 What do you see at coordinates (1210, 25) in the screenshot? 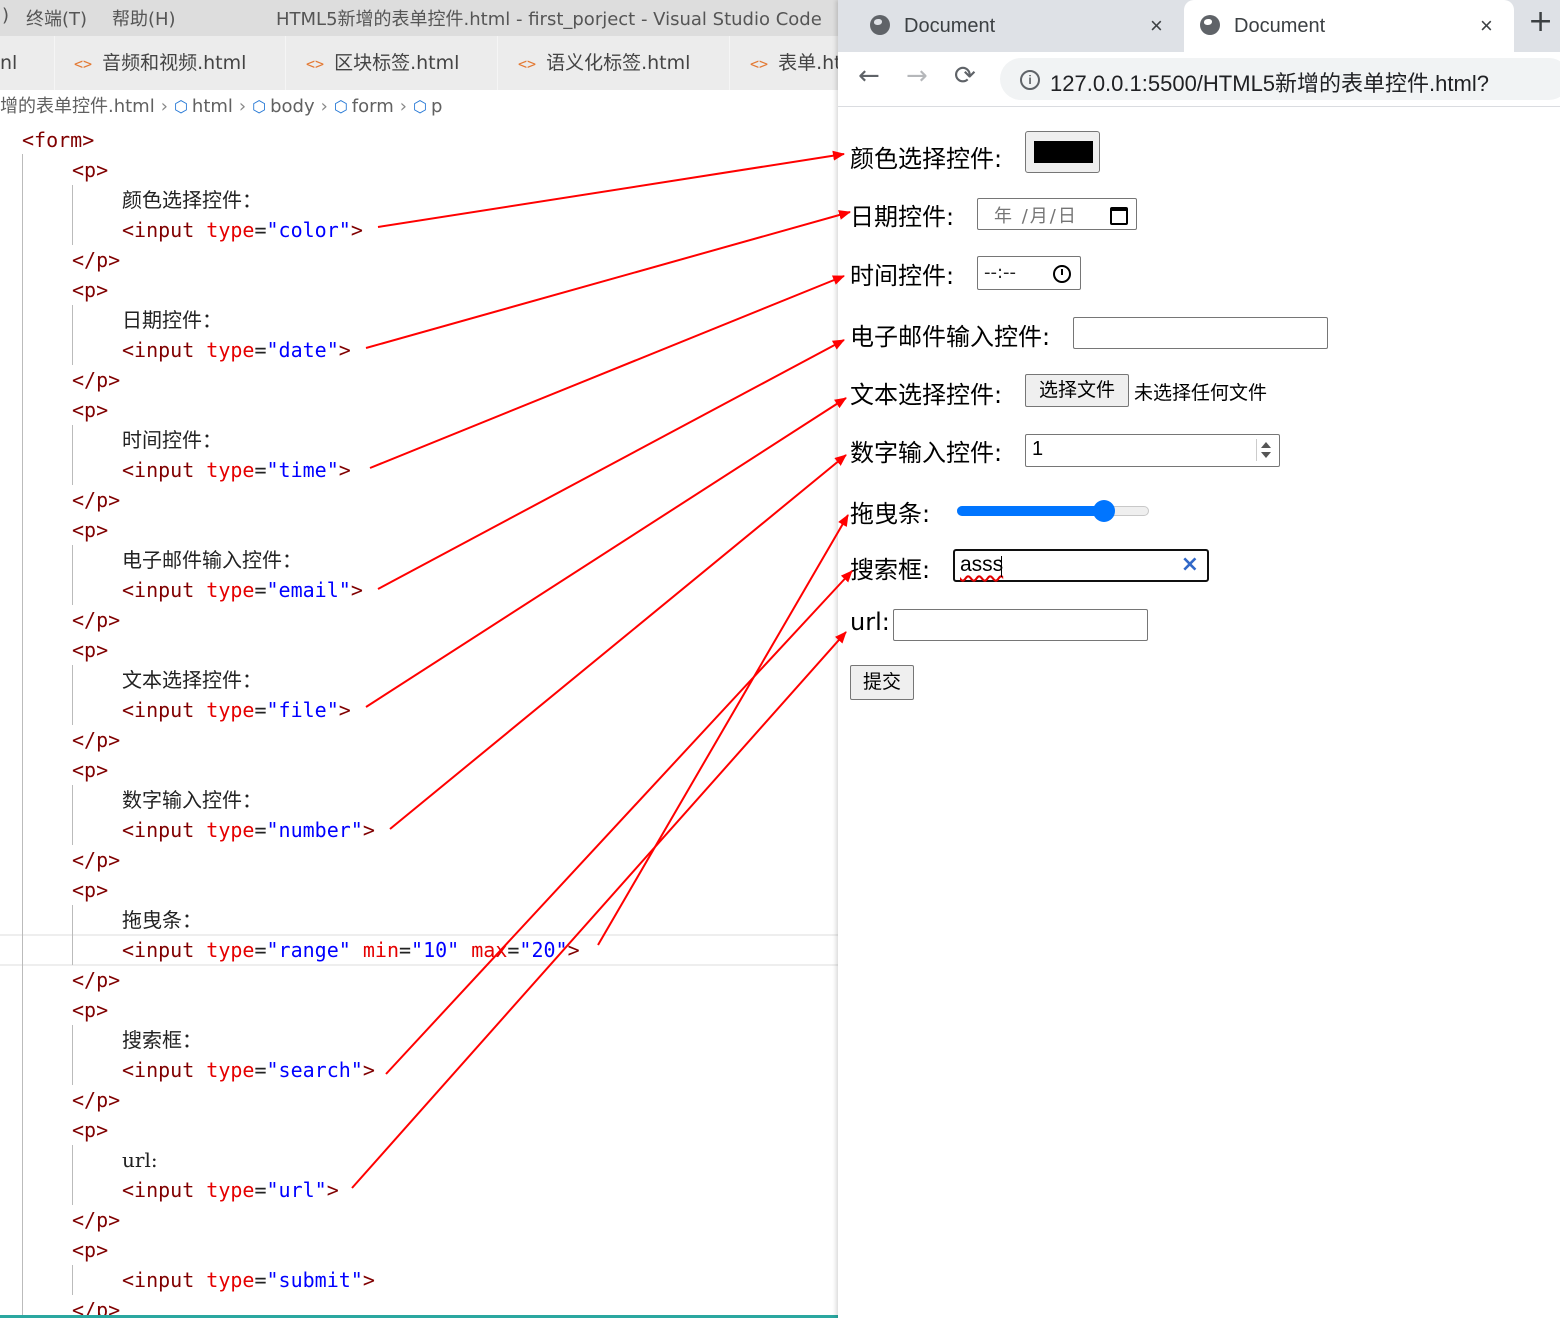
I see `globe-icon` at bounding box center [1210, 25].